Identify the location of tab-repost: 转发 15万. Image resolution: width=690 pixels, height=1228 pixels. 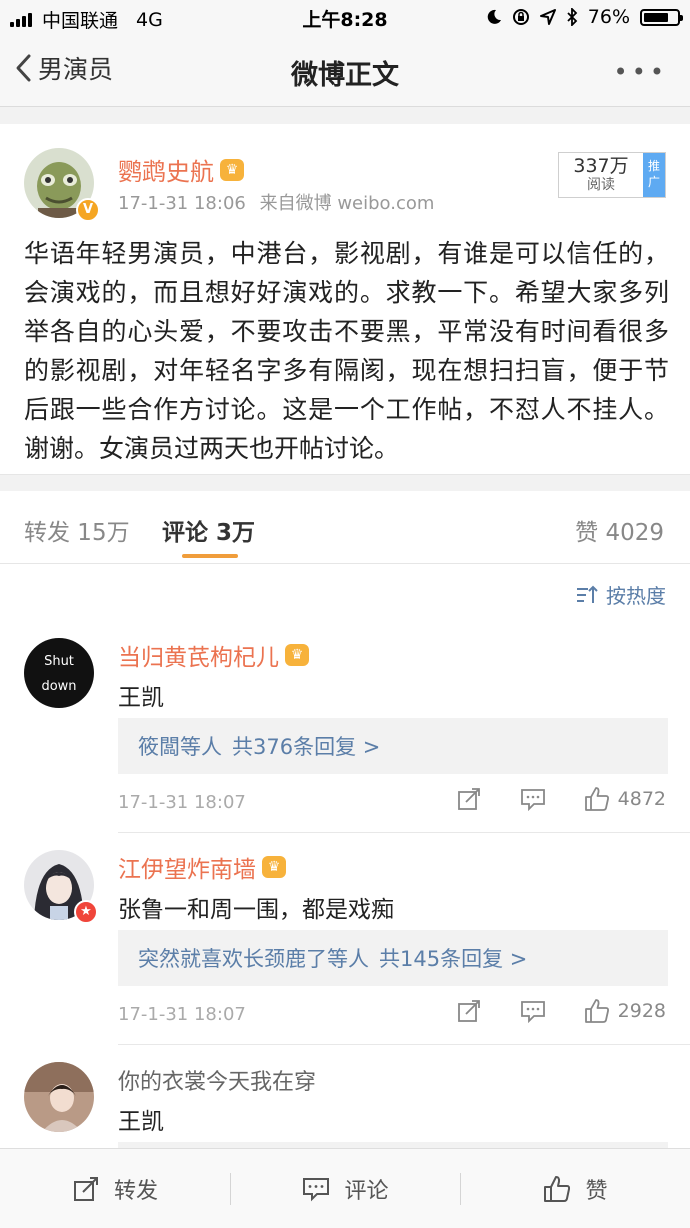
(77, 530).